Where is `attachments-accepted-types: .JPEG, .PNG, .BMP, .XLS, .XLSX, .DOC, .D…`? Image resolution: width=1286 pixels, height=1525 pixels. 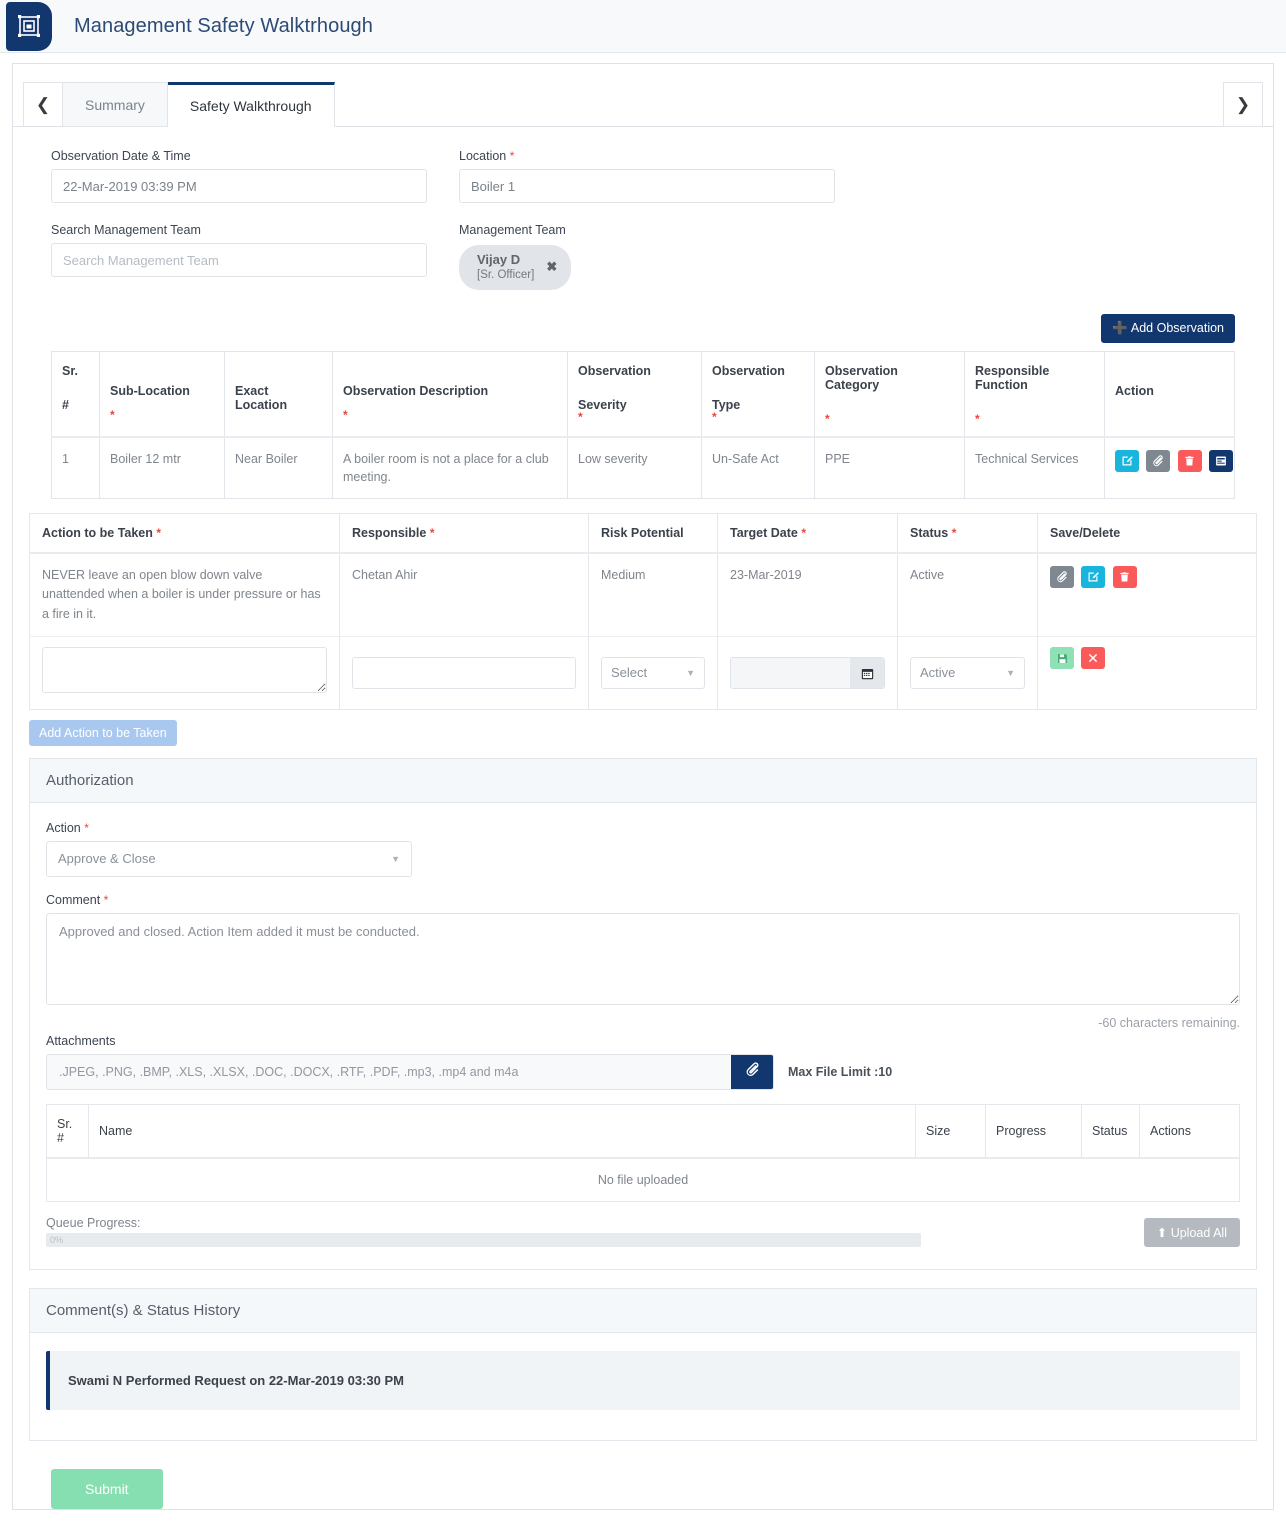
attachments-accepted-types: .JPEG, .PNG, .BMP, .XLS, .XLSX, .DOC, .D… is located at coordinates (389, 1072).